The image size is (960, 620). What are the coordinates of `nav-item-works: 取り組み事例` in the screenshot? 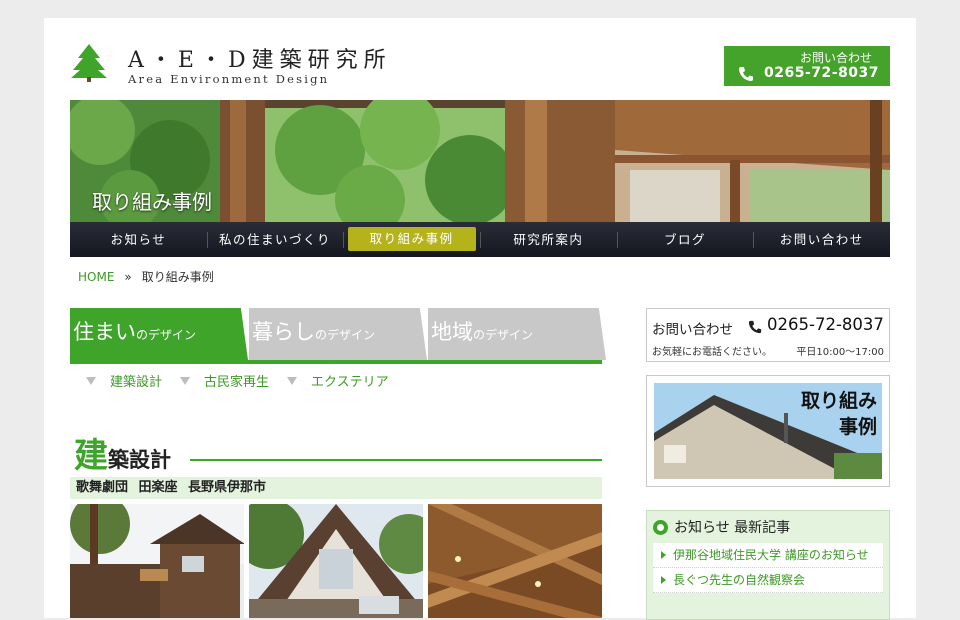 It's located at (411, 239).